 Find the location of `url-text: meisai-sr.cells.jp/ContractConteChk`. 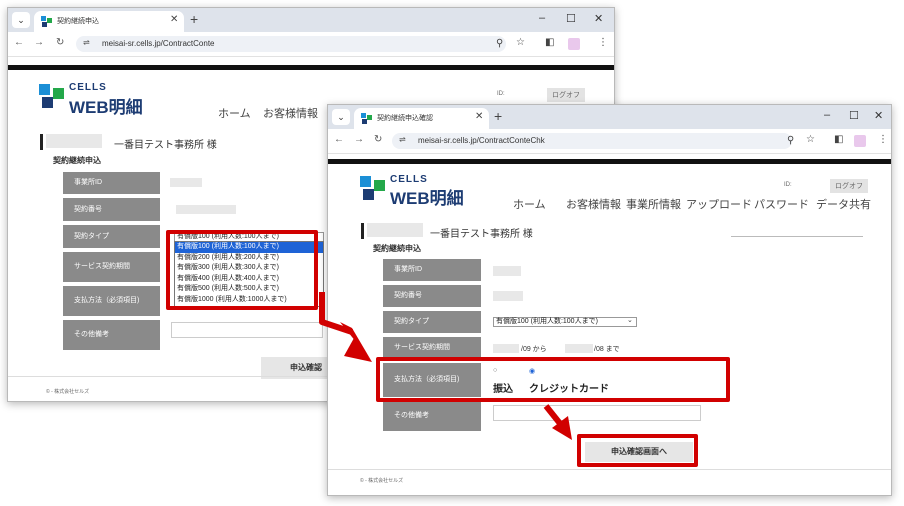

url-text: meisai-sr.cells.jp/ContractConteChk is located at coordinates (481, 140).